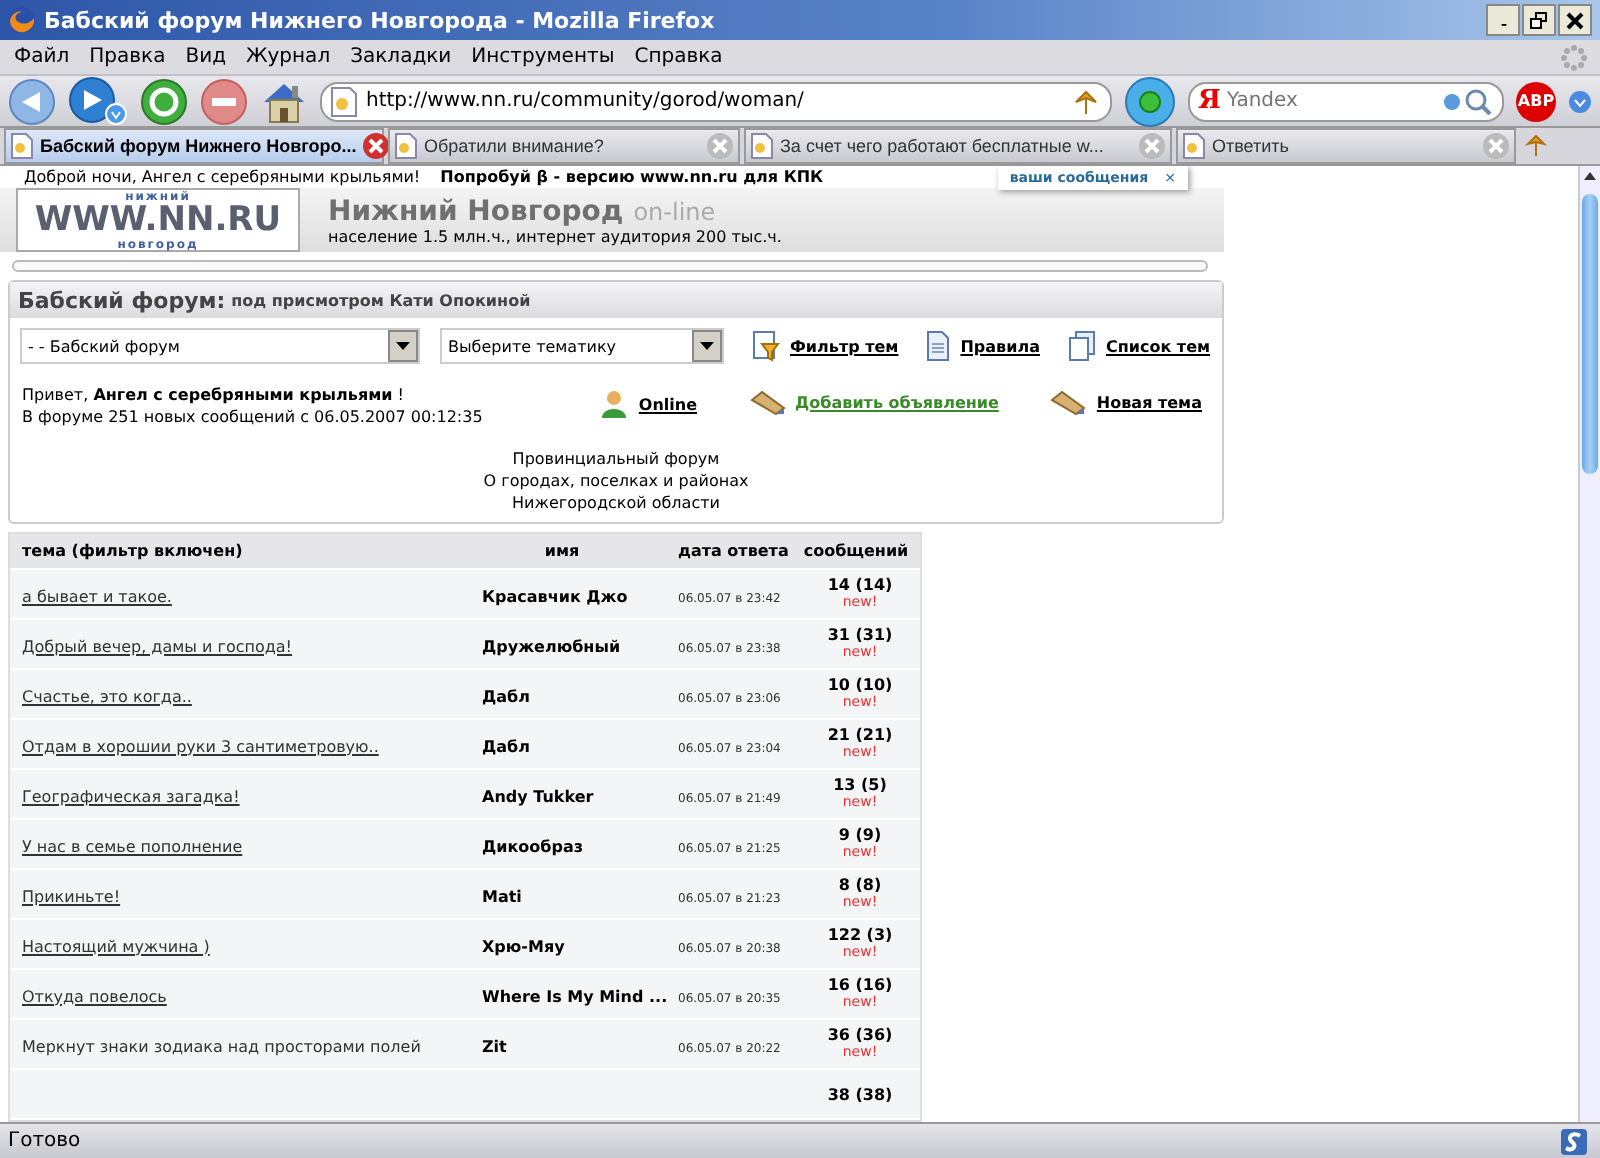 This screenshot has height=1158, width=1600. I want to click on message-count: 21 (21), so click(860, 735).